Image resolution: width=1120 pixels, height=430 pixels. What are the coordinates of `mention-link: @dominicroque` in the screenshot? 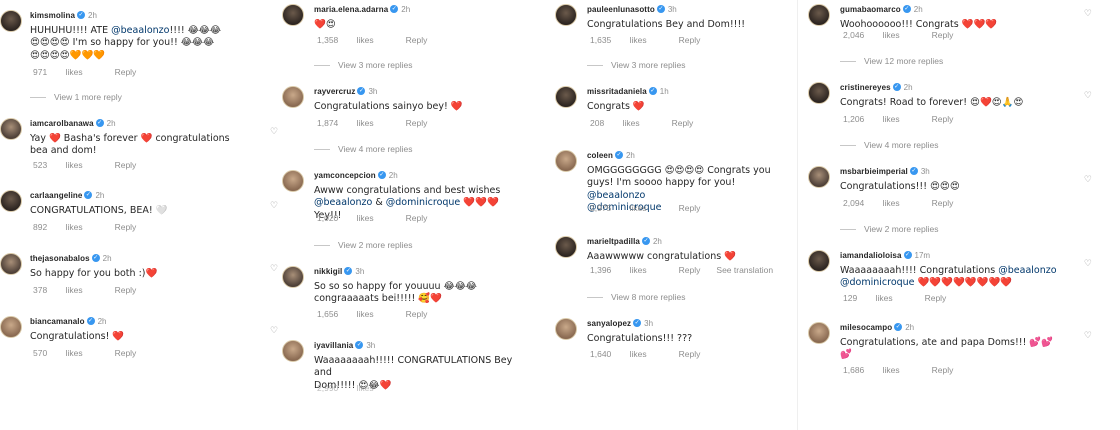 It's located at (877, 282).